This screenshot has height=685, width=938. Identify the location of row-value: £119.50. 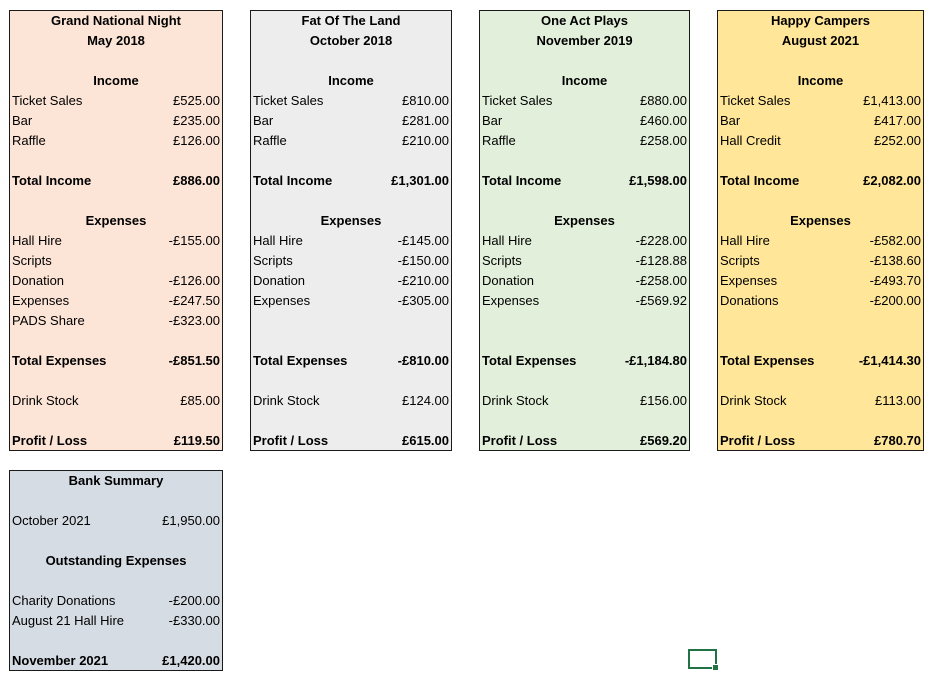
(196, 440).